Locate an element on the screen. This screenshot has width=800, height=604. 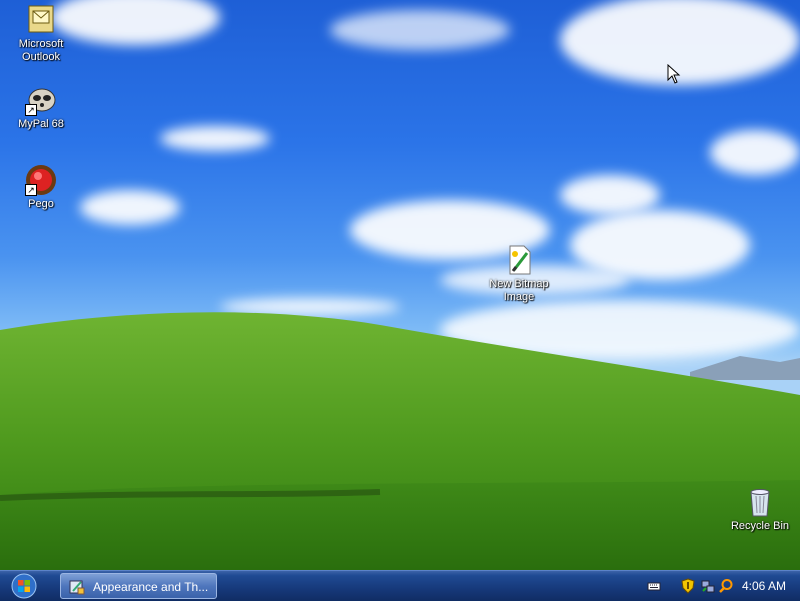
desktop-icon-pego: ↗ Pego is located at coordinates (41, 187).